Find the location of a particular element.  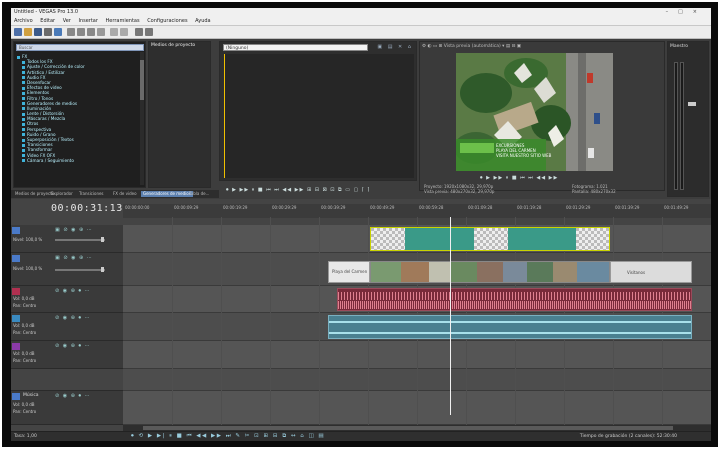

open-icon is located at coordinates (28, 32).